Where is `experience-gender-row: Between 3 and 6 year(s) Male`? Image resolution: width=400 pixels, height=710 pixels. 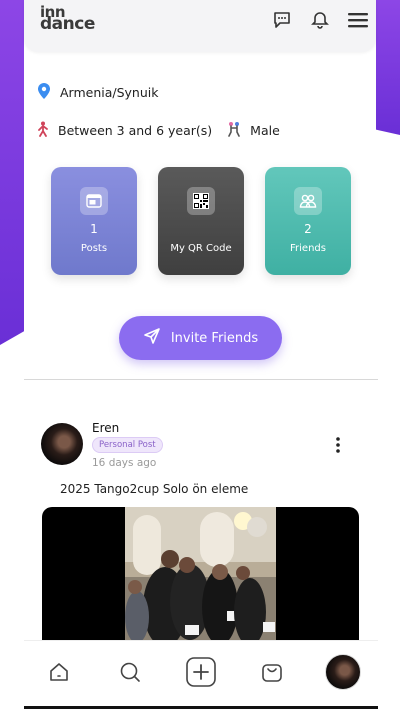 experience-gender-row: Between 3 and 6 year(s) Male is located at coordinates (158, 130).